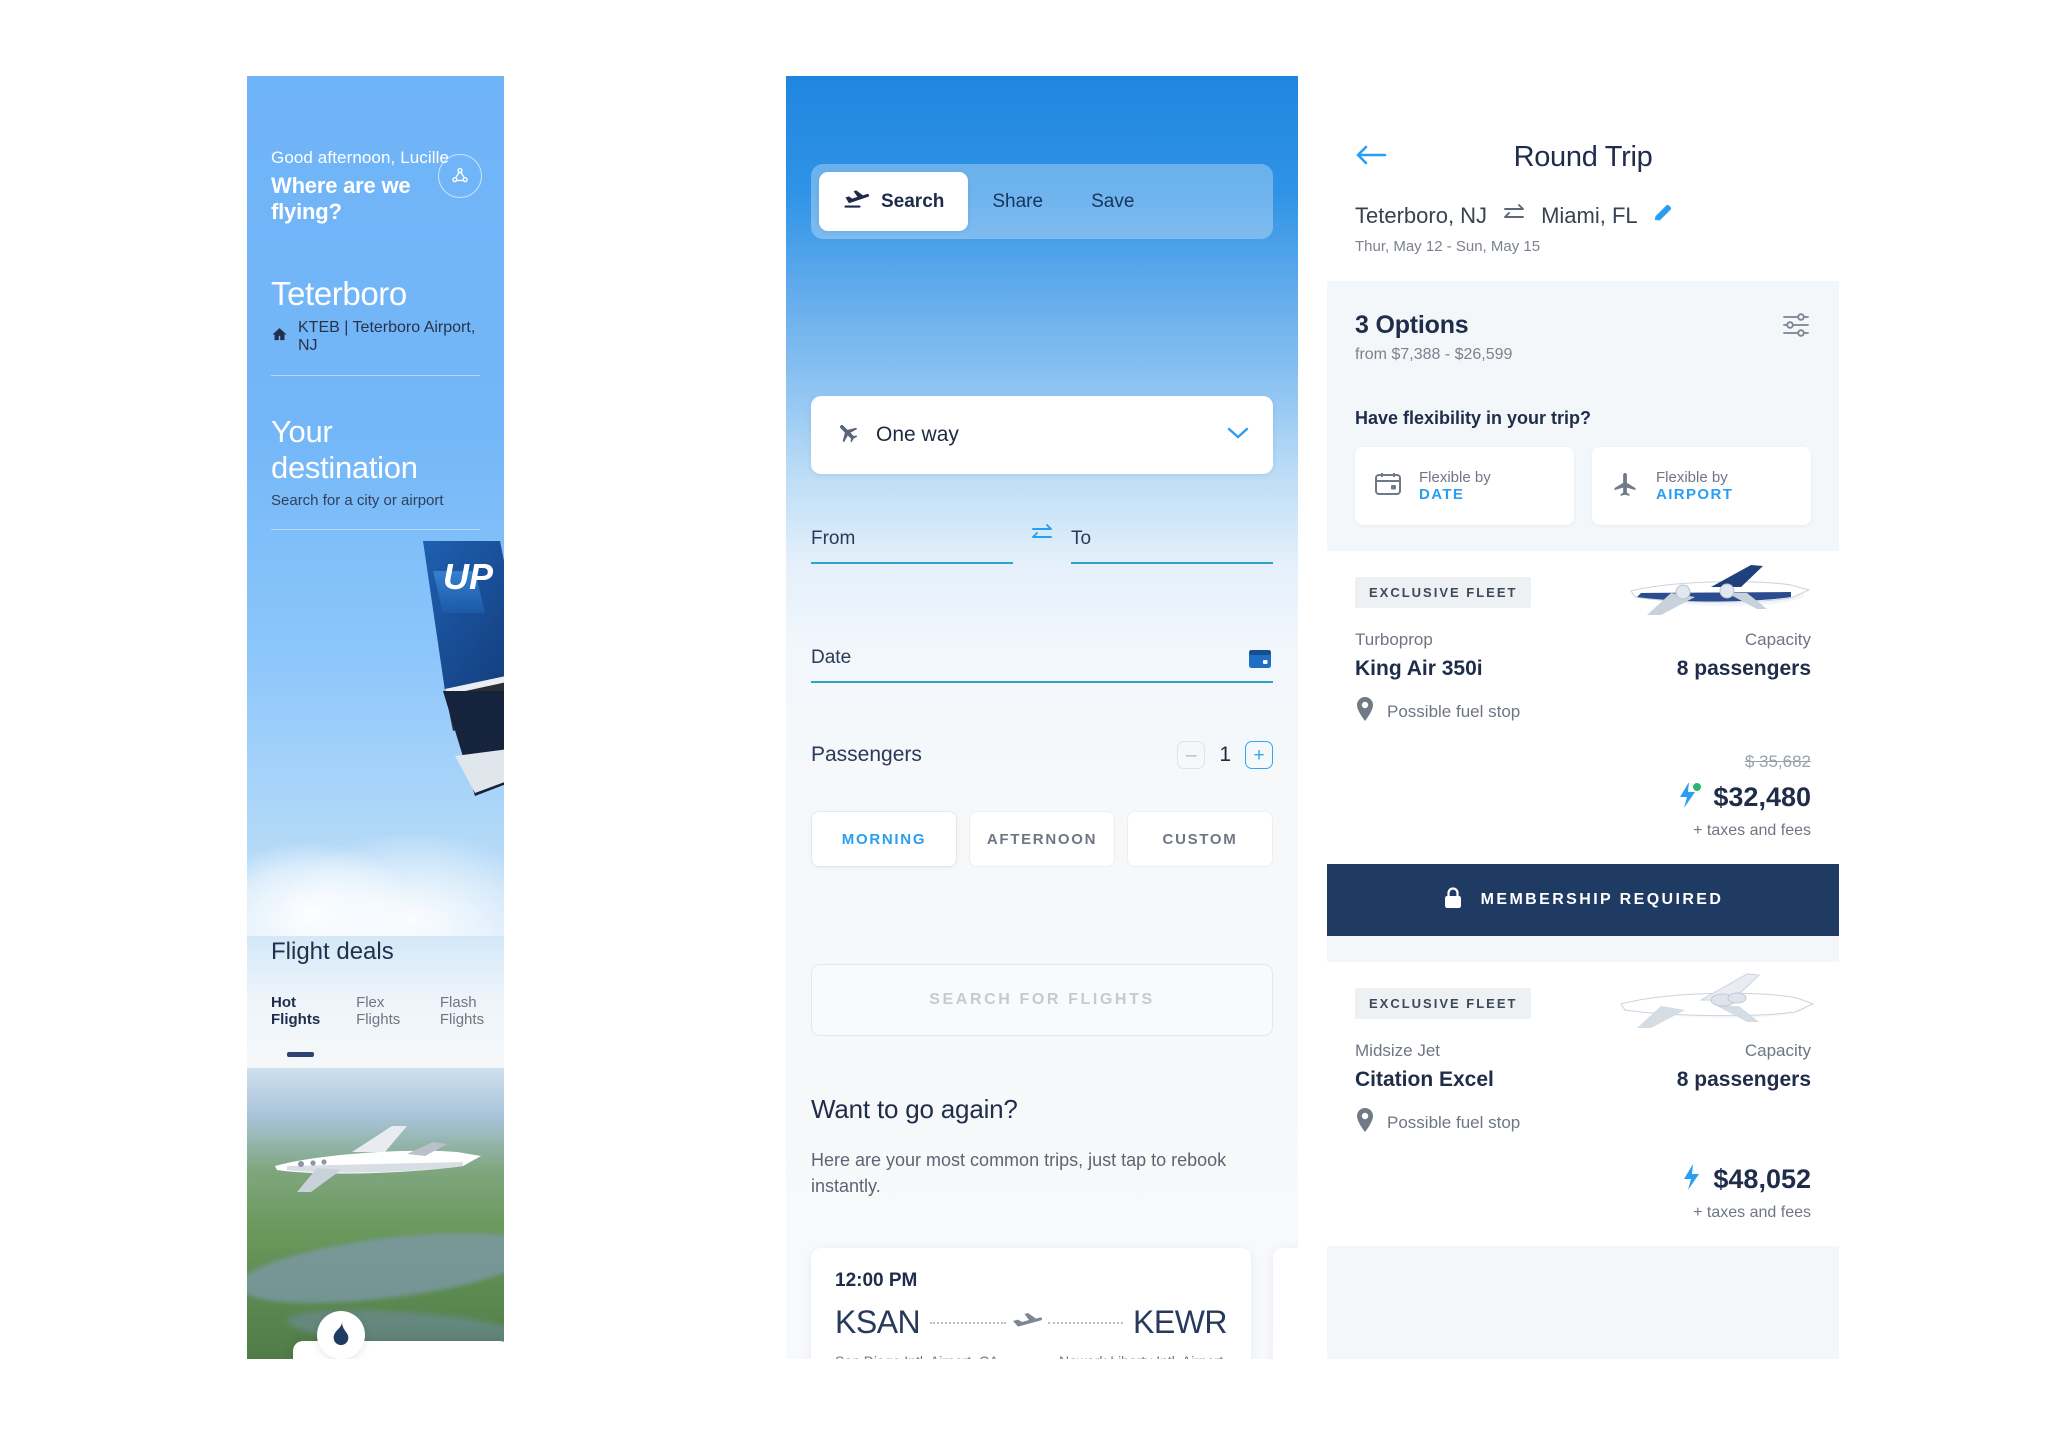 Image resolution: width=2054 pixels, height=1434 pixels. What do you see at coordinates (1421, 215) in the screenshot?
I see `route-origin: Teterboro, NJ` at bounding box center [1421, 215].